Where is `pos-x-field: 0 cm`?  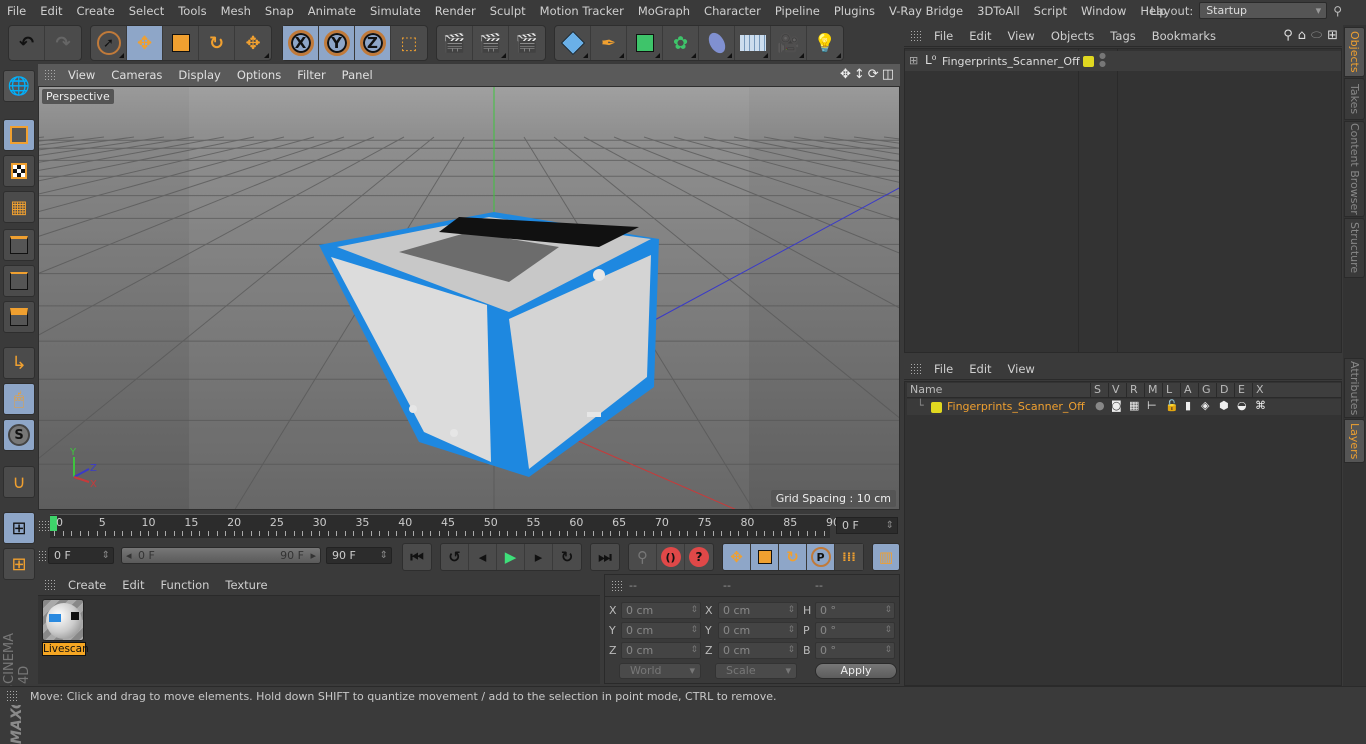
pos-x-field: 0 cm is located at coordinates (661, 610).